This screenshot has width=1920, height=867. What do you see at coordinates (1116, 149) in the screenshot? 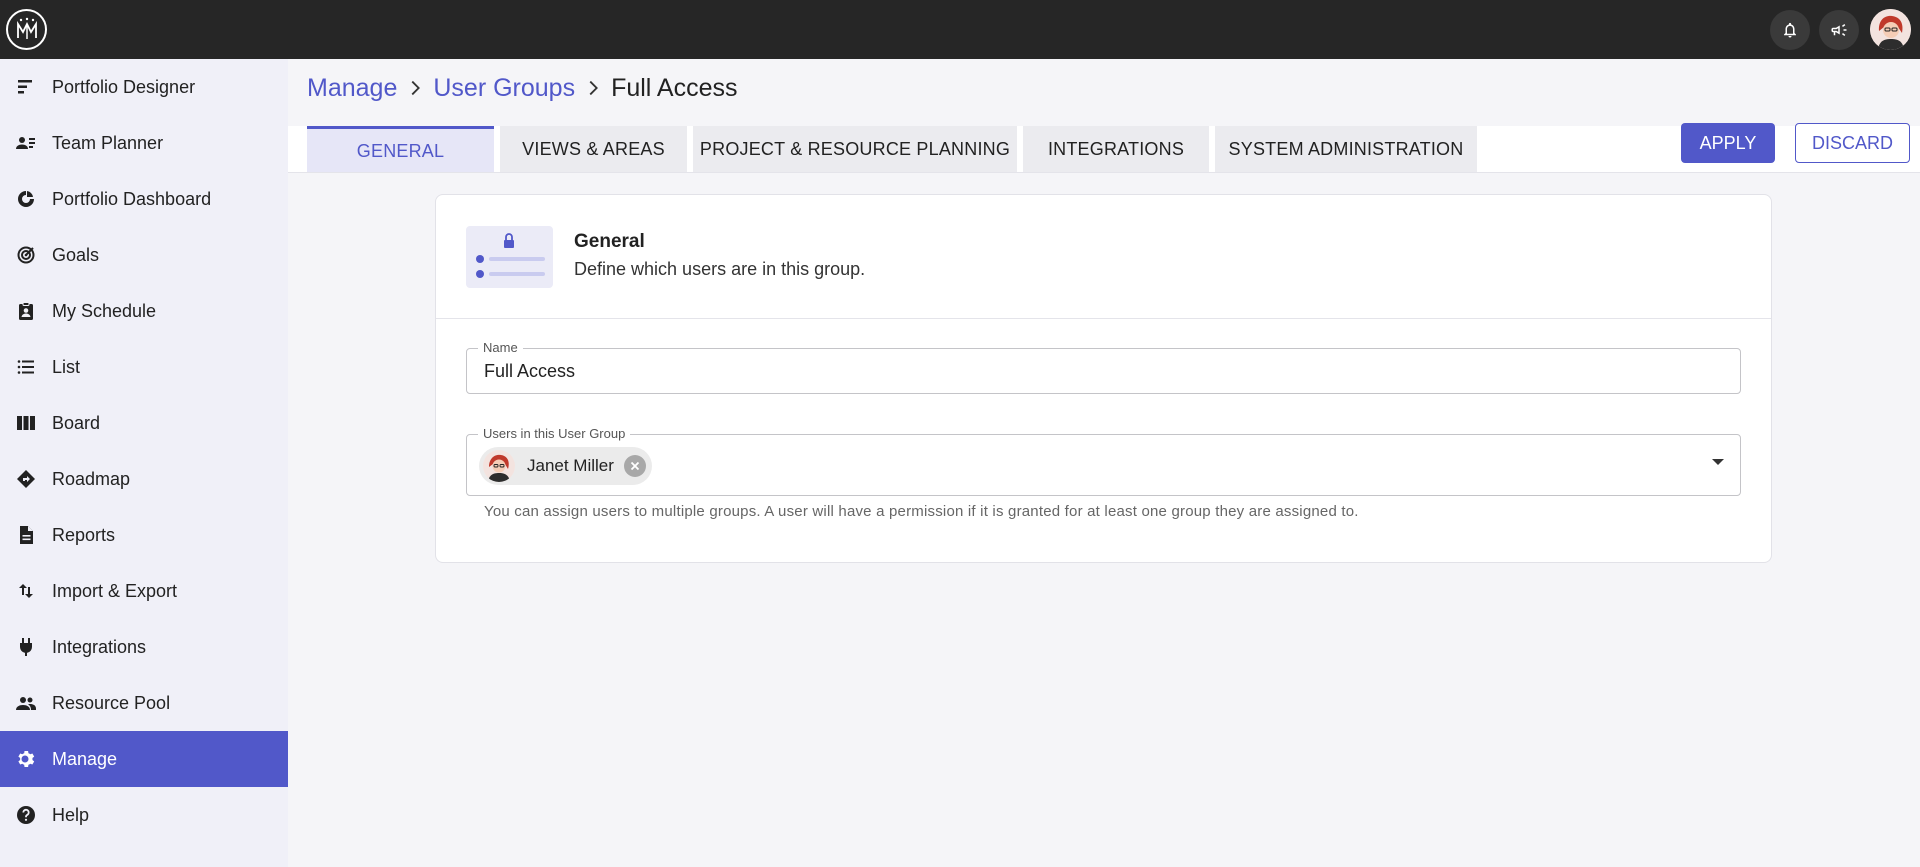
I see `tab-integrations: INTEGRATIONS` at bounding box center [1116, 149].